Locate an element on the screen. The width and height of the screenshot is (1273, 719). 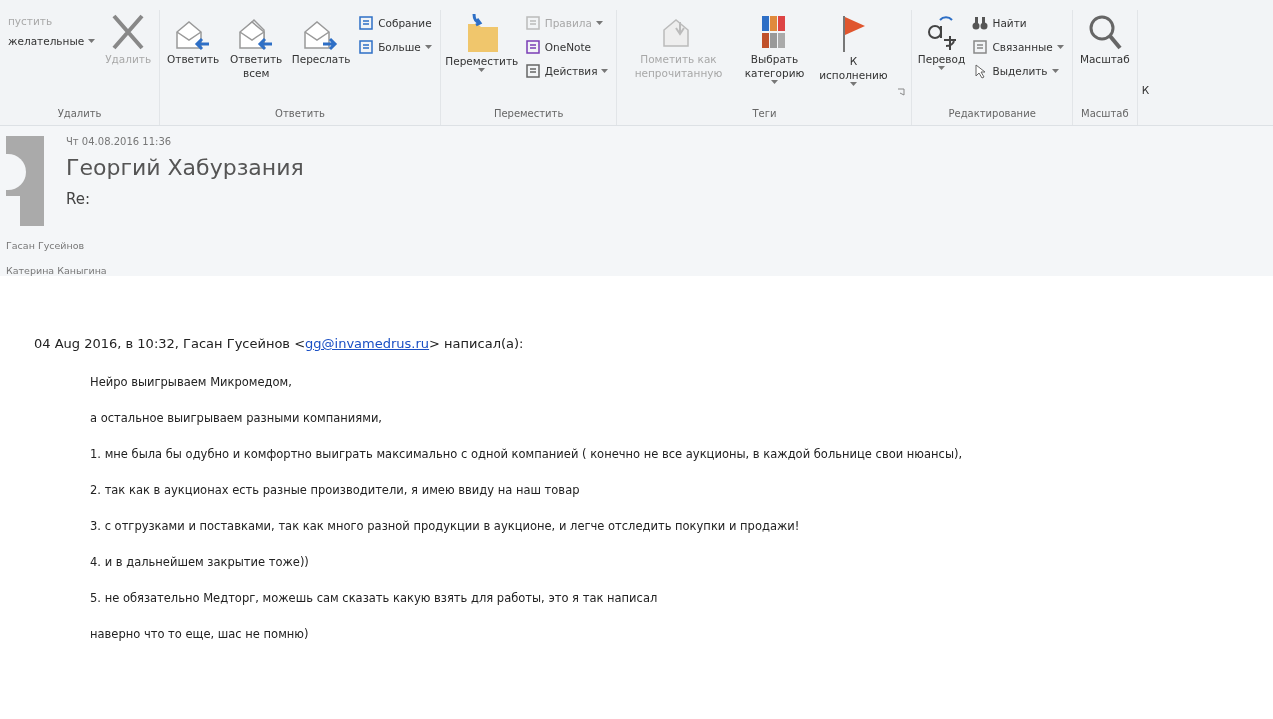
ribbon-button: Переслать is located at coordinates (321, 39).